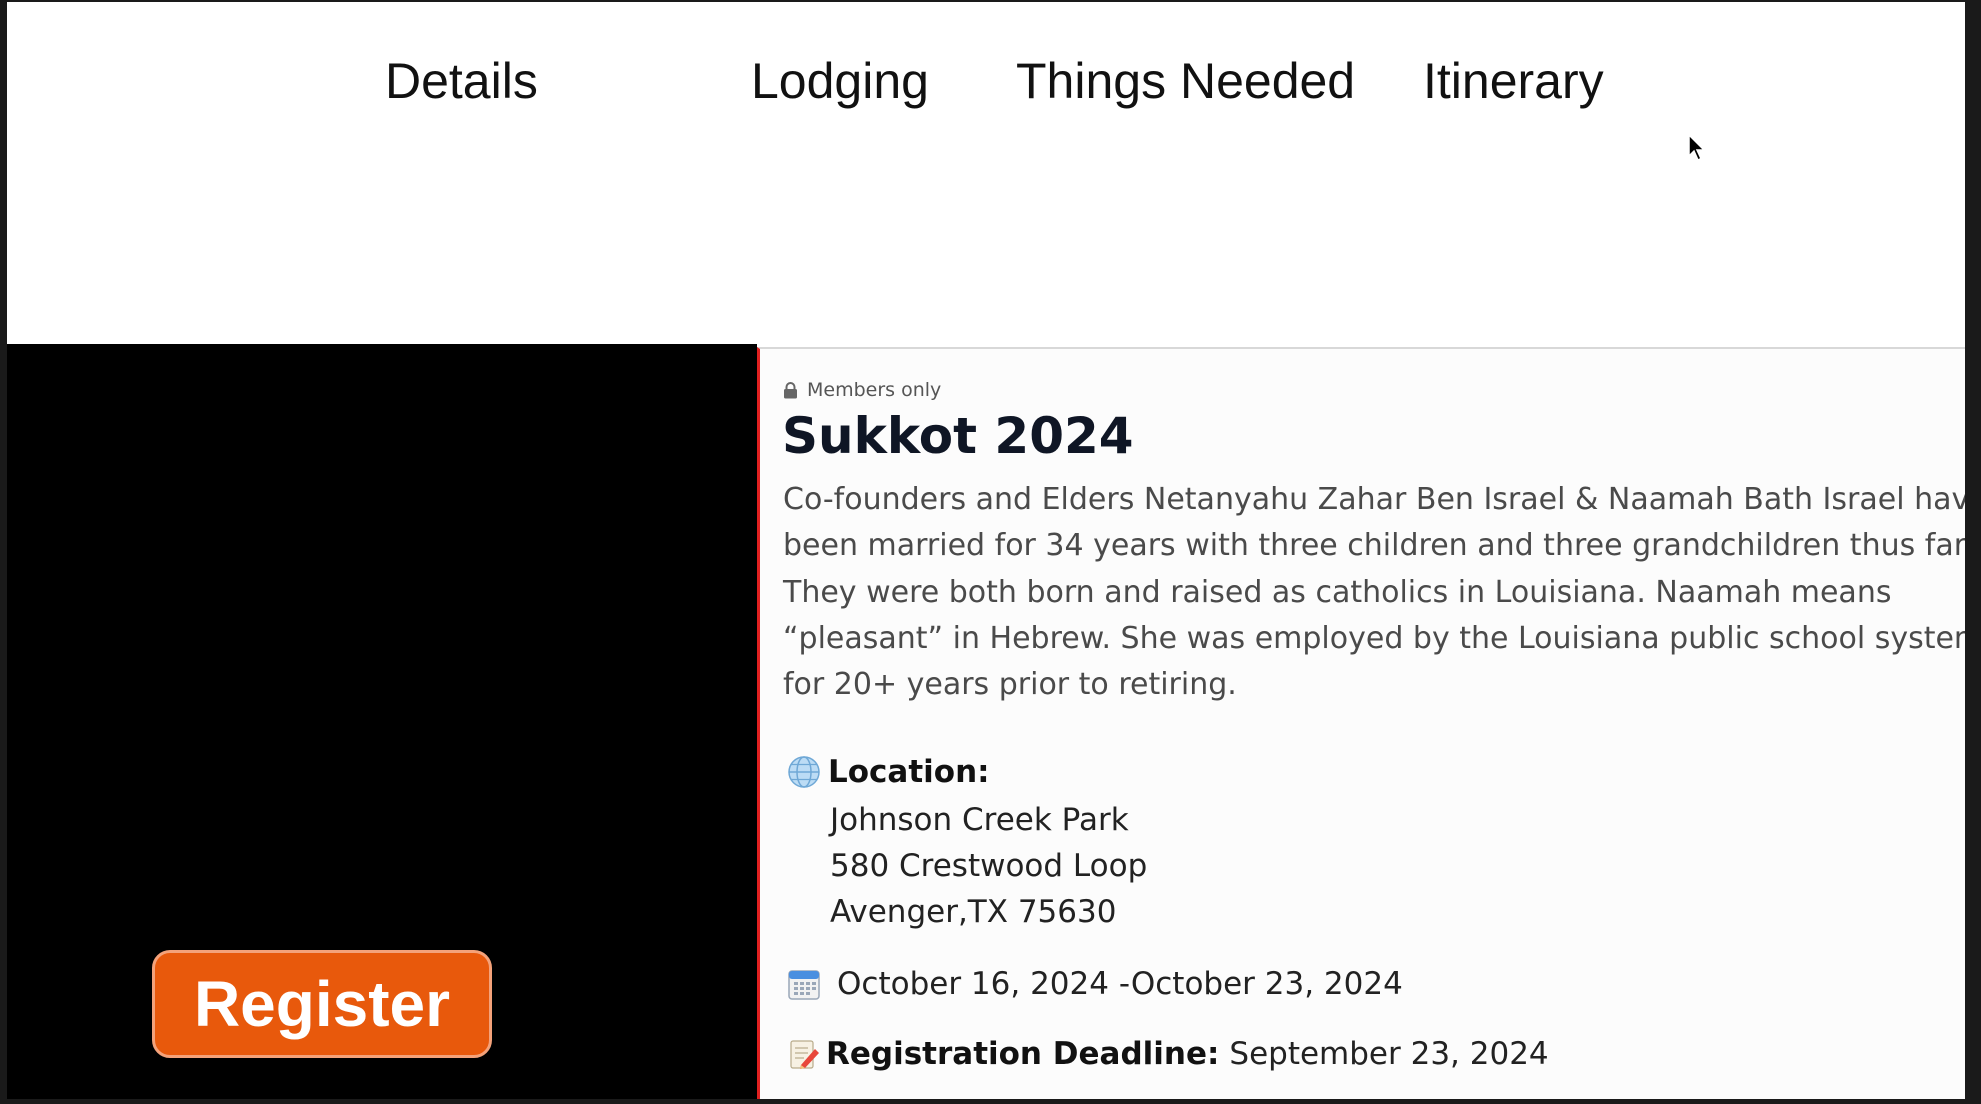 The height and width of the screenshot is (1104, 1981). What do you see at coordinates (1697, 148) in the screenshot?
I see `mouse-pointer-icon` at bounding box center [1697, 148].